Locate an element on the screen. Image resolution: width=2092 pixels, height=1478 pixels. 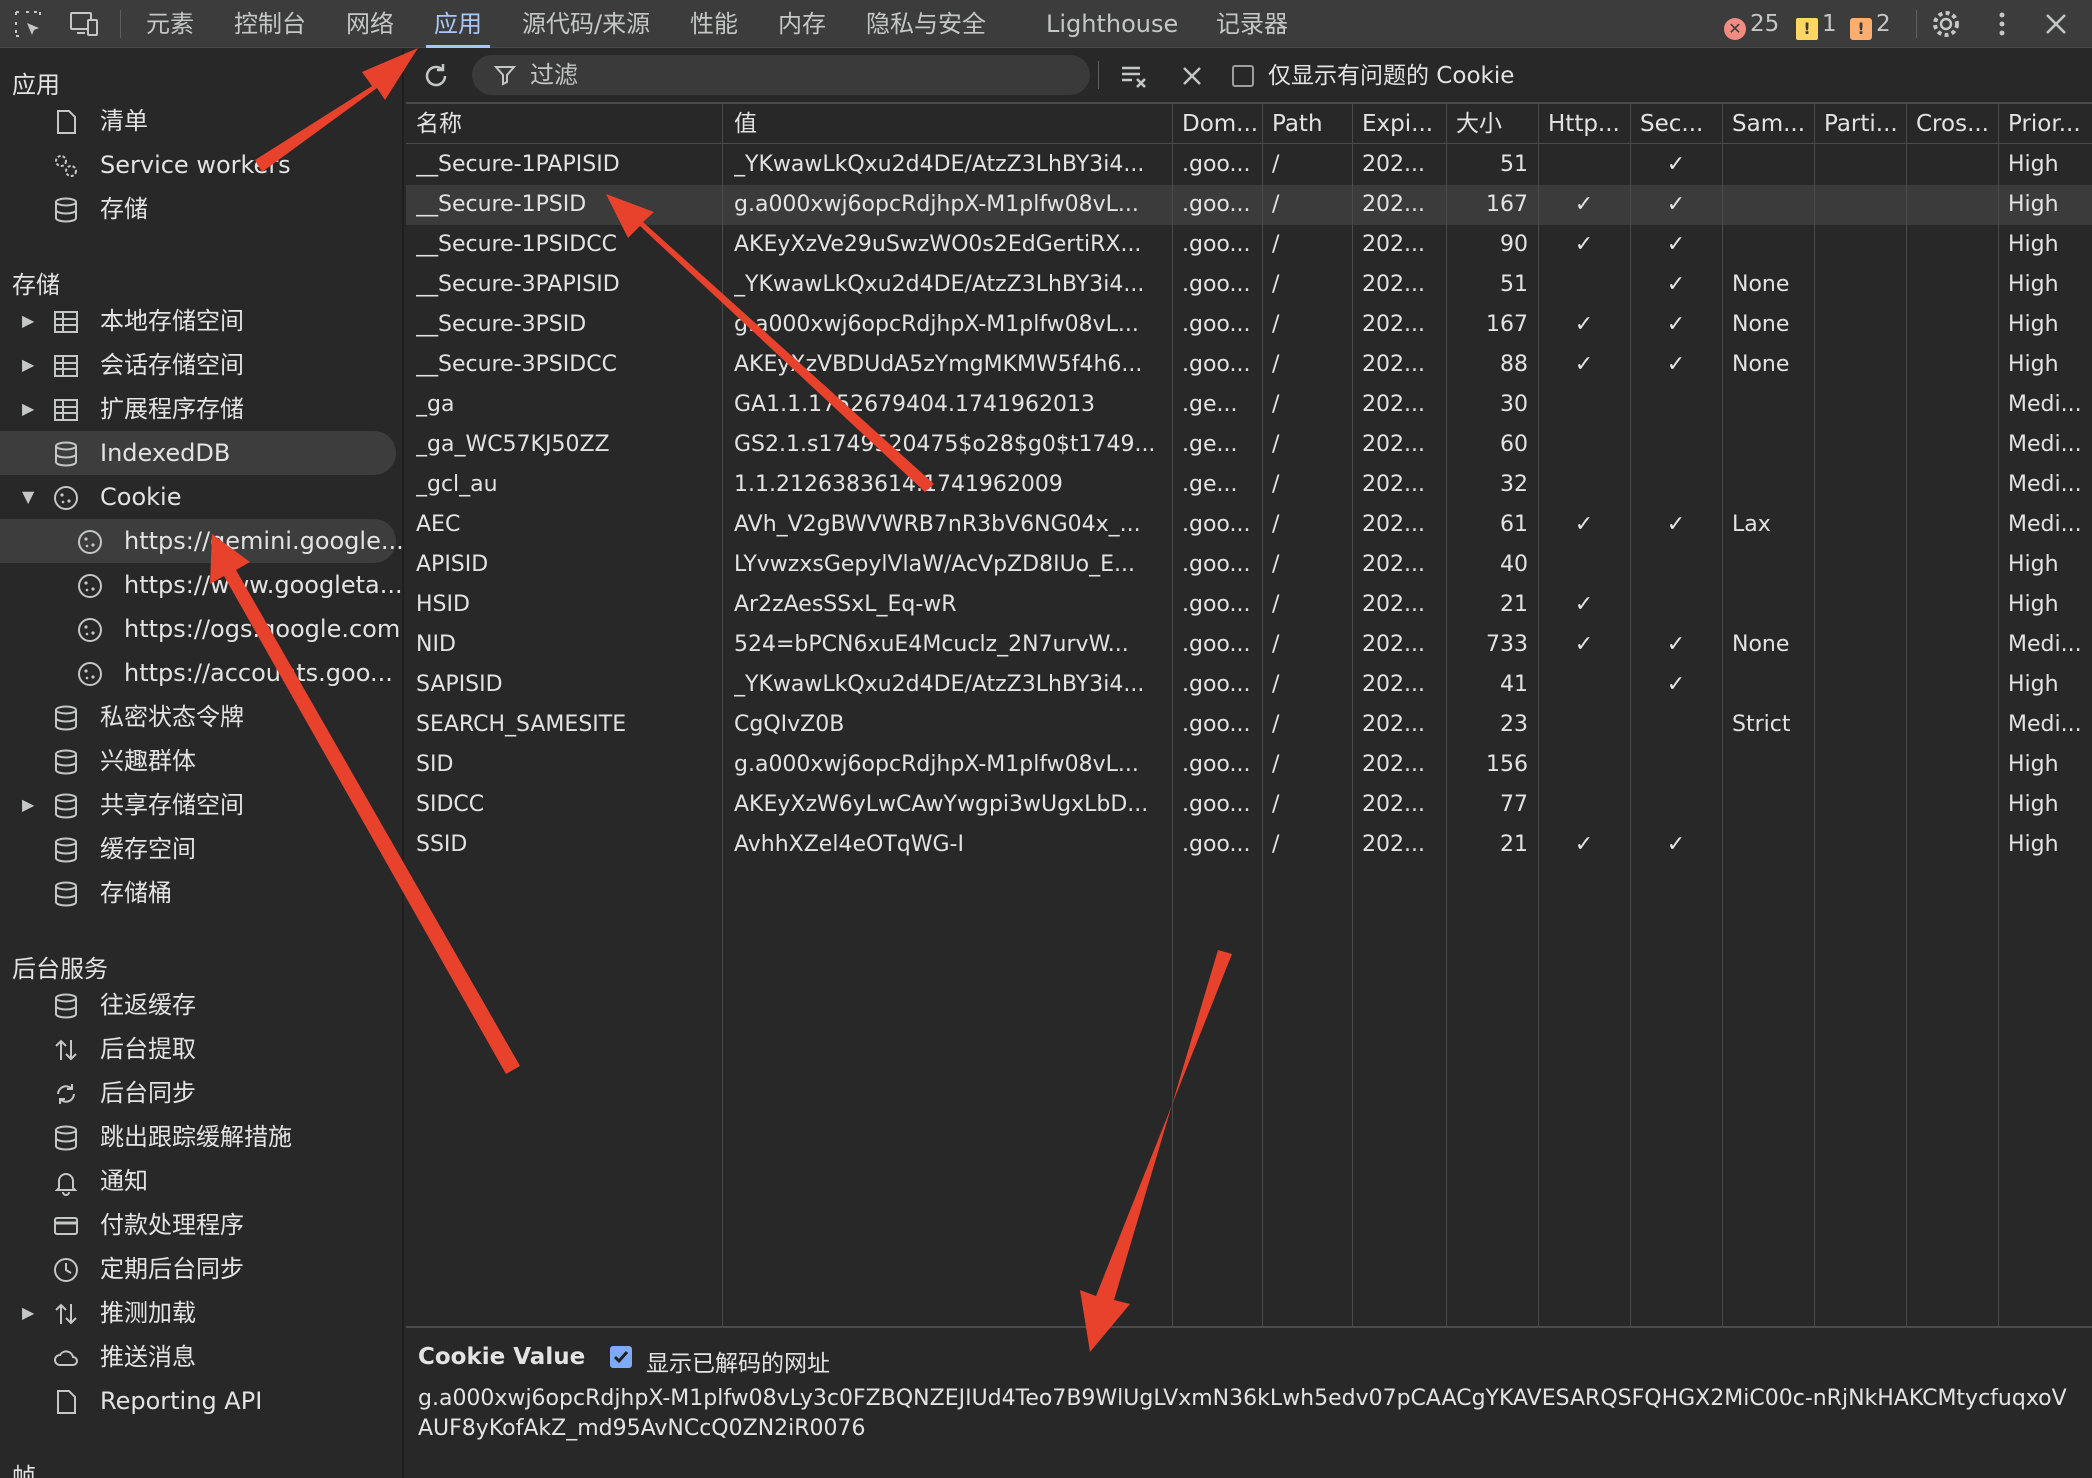
sidebar-item-reporting-api: Reporting API is located at coordinates (198, 1401).